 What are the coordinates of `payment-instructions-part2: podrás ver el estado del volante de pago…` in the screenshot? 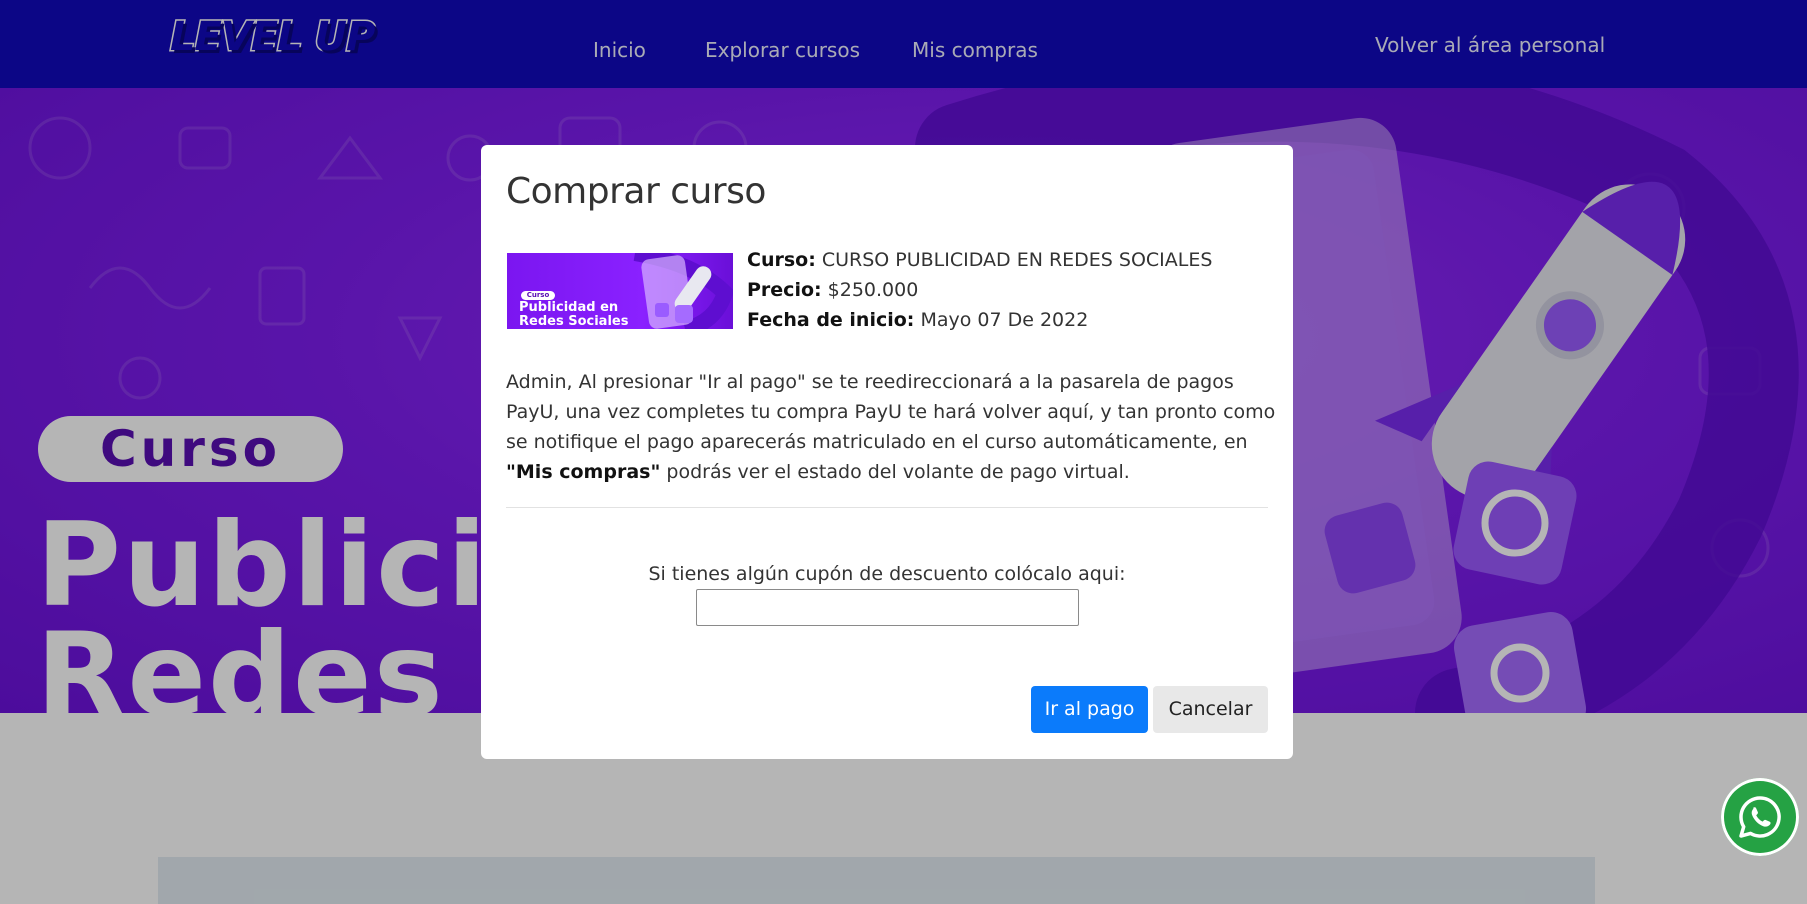 It's located at (895, 472).